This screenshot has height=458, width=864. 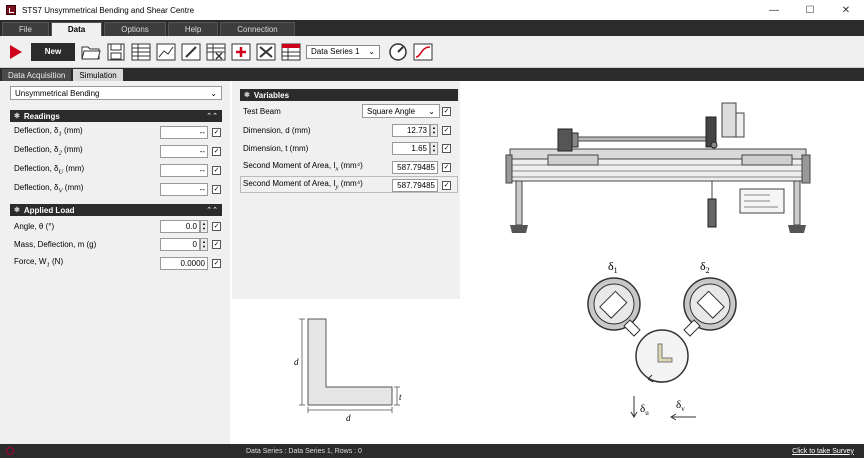 I want to click on iy-checkbox: ✓, so click(x=446, y=185).